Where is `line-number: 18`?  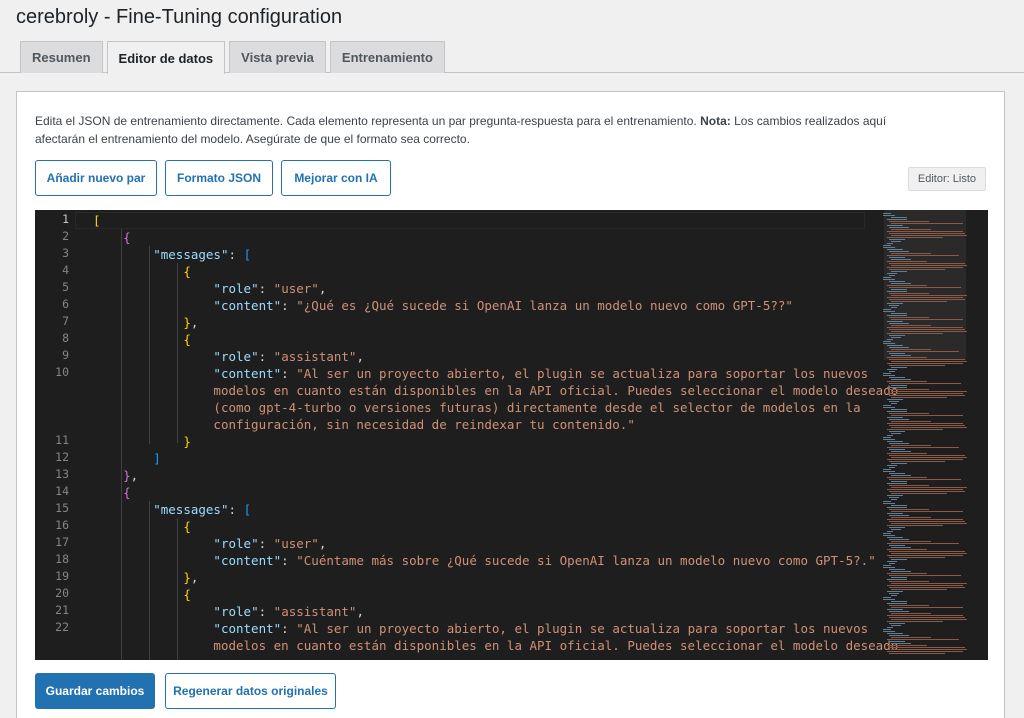
line-number: 18 is located at coordinates (62, 559).